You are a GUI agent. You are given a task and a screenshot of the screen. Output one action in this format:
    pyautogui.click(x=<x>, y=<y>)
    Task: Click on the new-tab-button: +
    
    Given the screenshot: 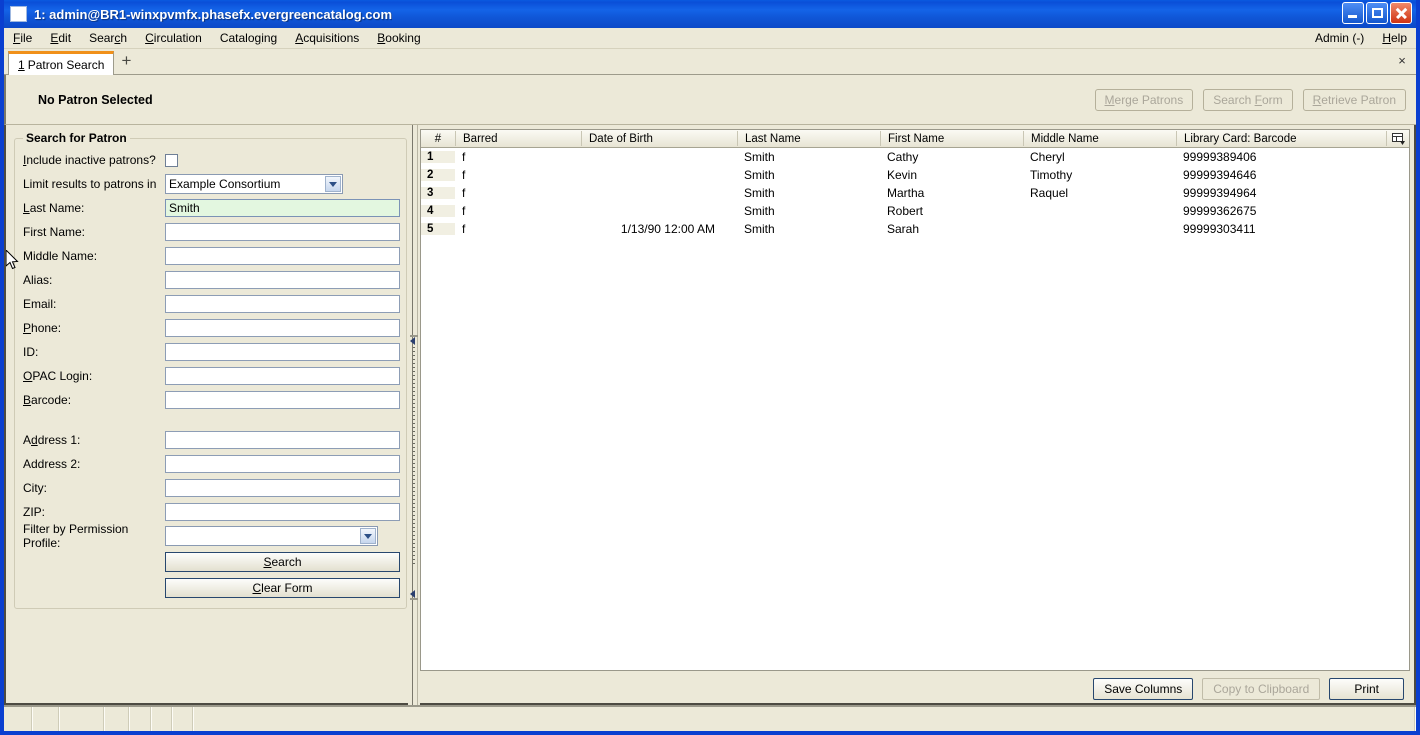 What is the action you would take?
    pyautogui.click(x=126, y=61)
    